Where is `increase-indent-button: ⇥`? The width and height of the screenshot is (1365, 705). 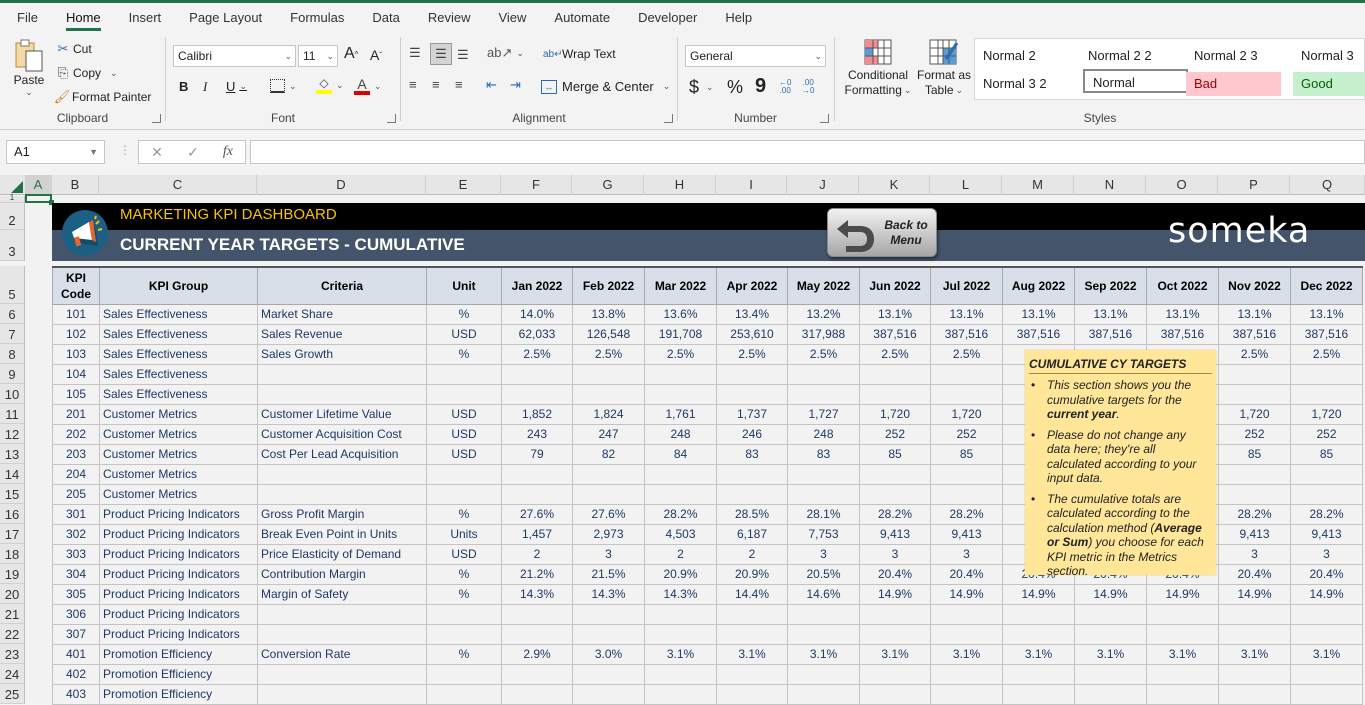 increase-indent-button: ⇥ is located at coordinates (515, 85).